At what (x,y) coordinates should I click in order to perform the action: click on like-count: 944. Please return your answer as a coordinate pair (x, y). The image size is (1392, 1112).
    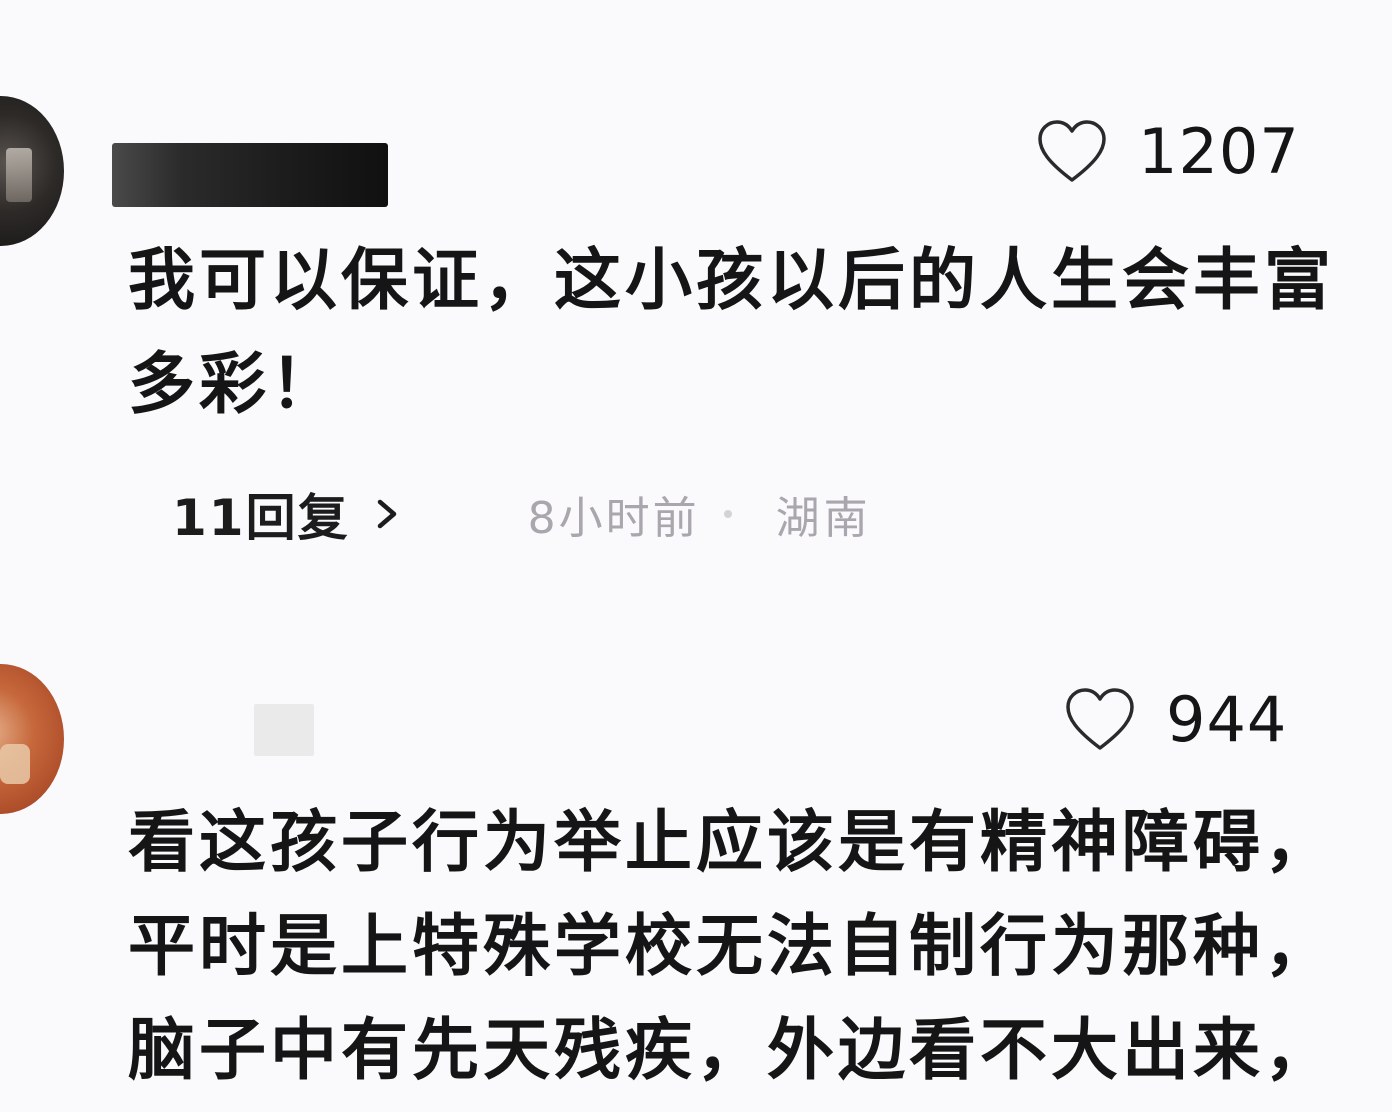
    Looking at the image, I should click on (1227, 719).